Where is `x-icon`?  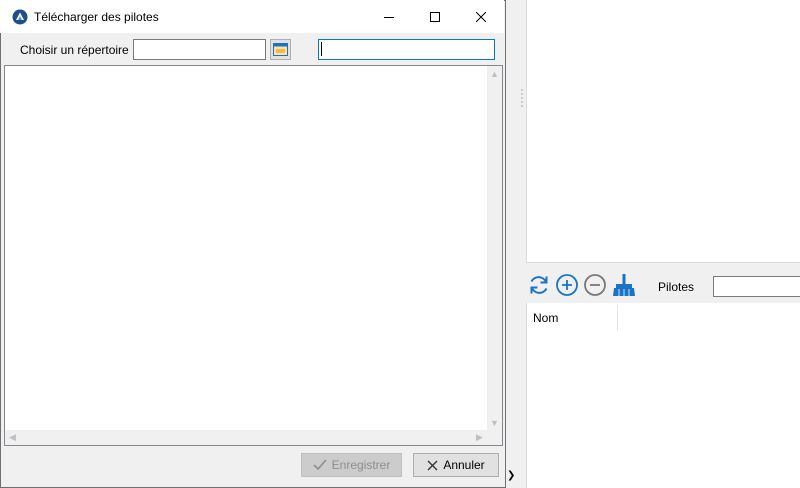
x-icon is located at coordinates (432, 465).